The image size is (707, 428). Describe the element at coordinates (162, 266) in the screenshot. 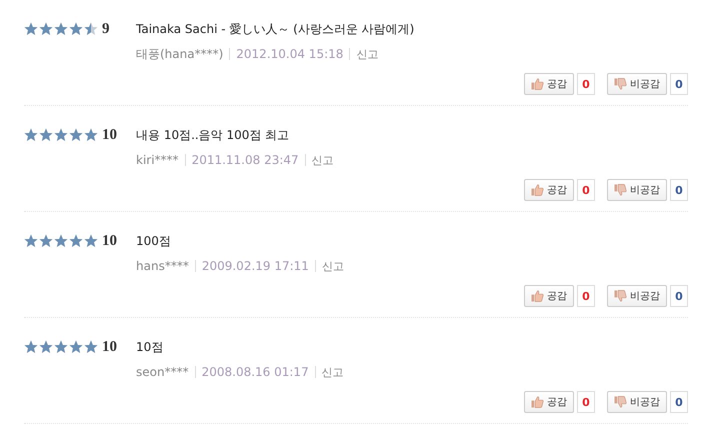

I see `author-name: hans****` at that location.